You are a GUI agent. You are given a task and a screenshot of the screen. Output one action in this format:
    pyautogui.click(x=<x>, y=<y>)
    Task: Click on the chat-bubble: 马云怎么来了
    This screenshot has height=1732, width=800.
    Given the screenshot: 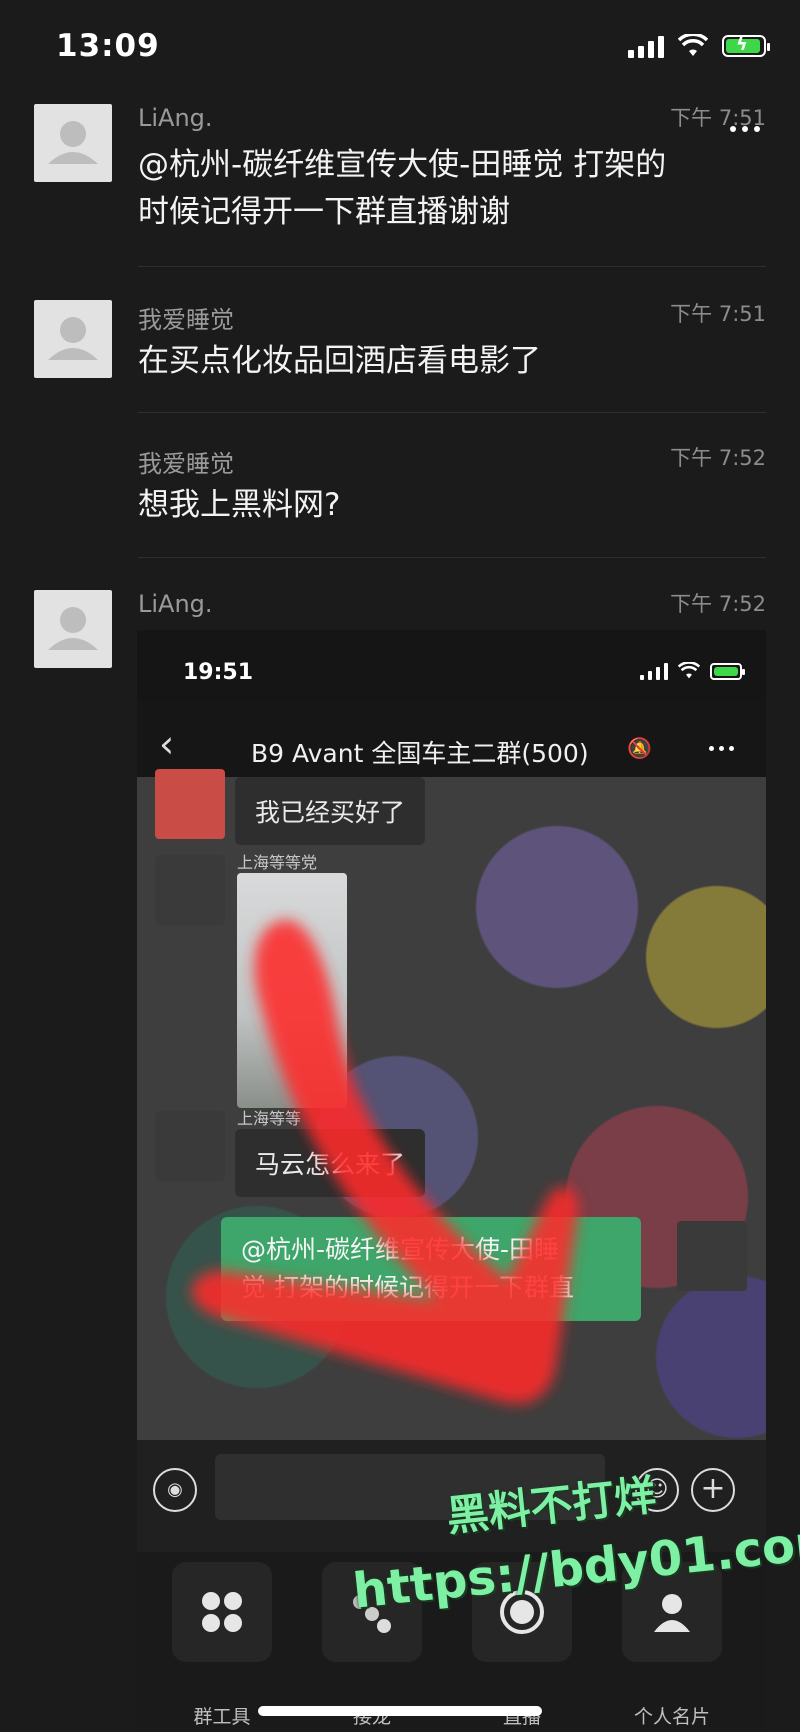 What is the action you would take?
    pyautogui.click(x=330, y=1163)
    